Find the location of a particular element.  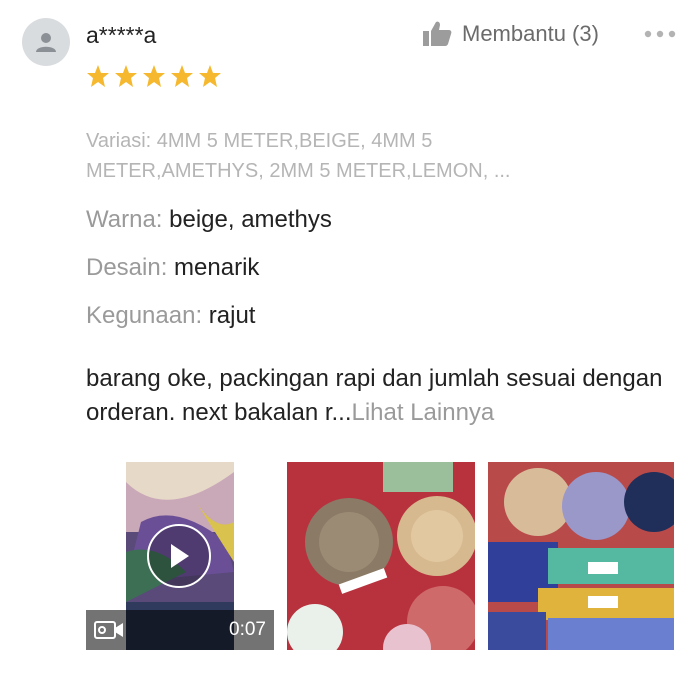

more-options-button is located at coordinates (660, 35).